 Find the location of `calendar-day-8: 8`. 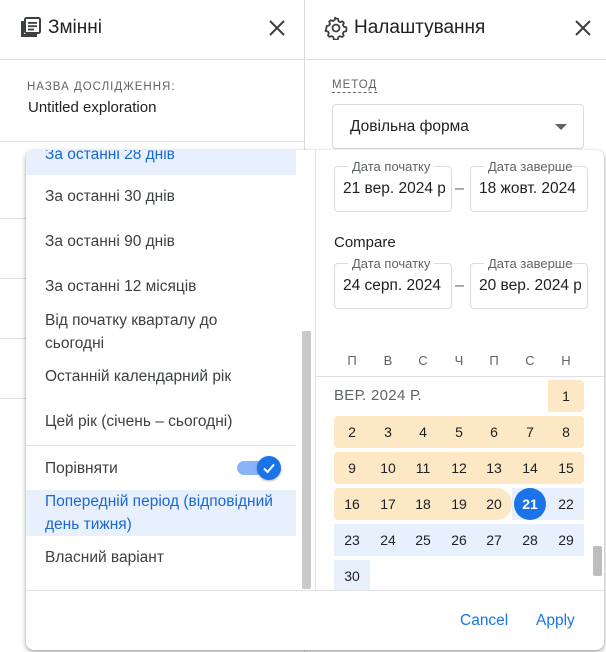

calendar-day-8: 8 is located at coordinates (566, 432).